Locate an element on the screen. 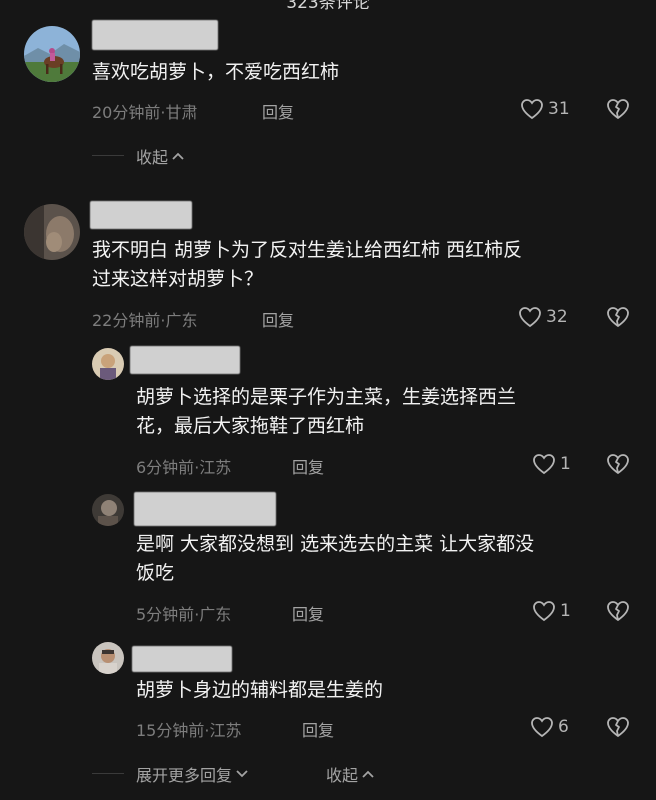  like-button: 6 is located at coordinates (549, 727).